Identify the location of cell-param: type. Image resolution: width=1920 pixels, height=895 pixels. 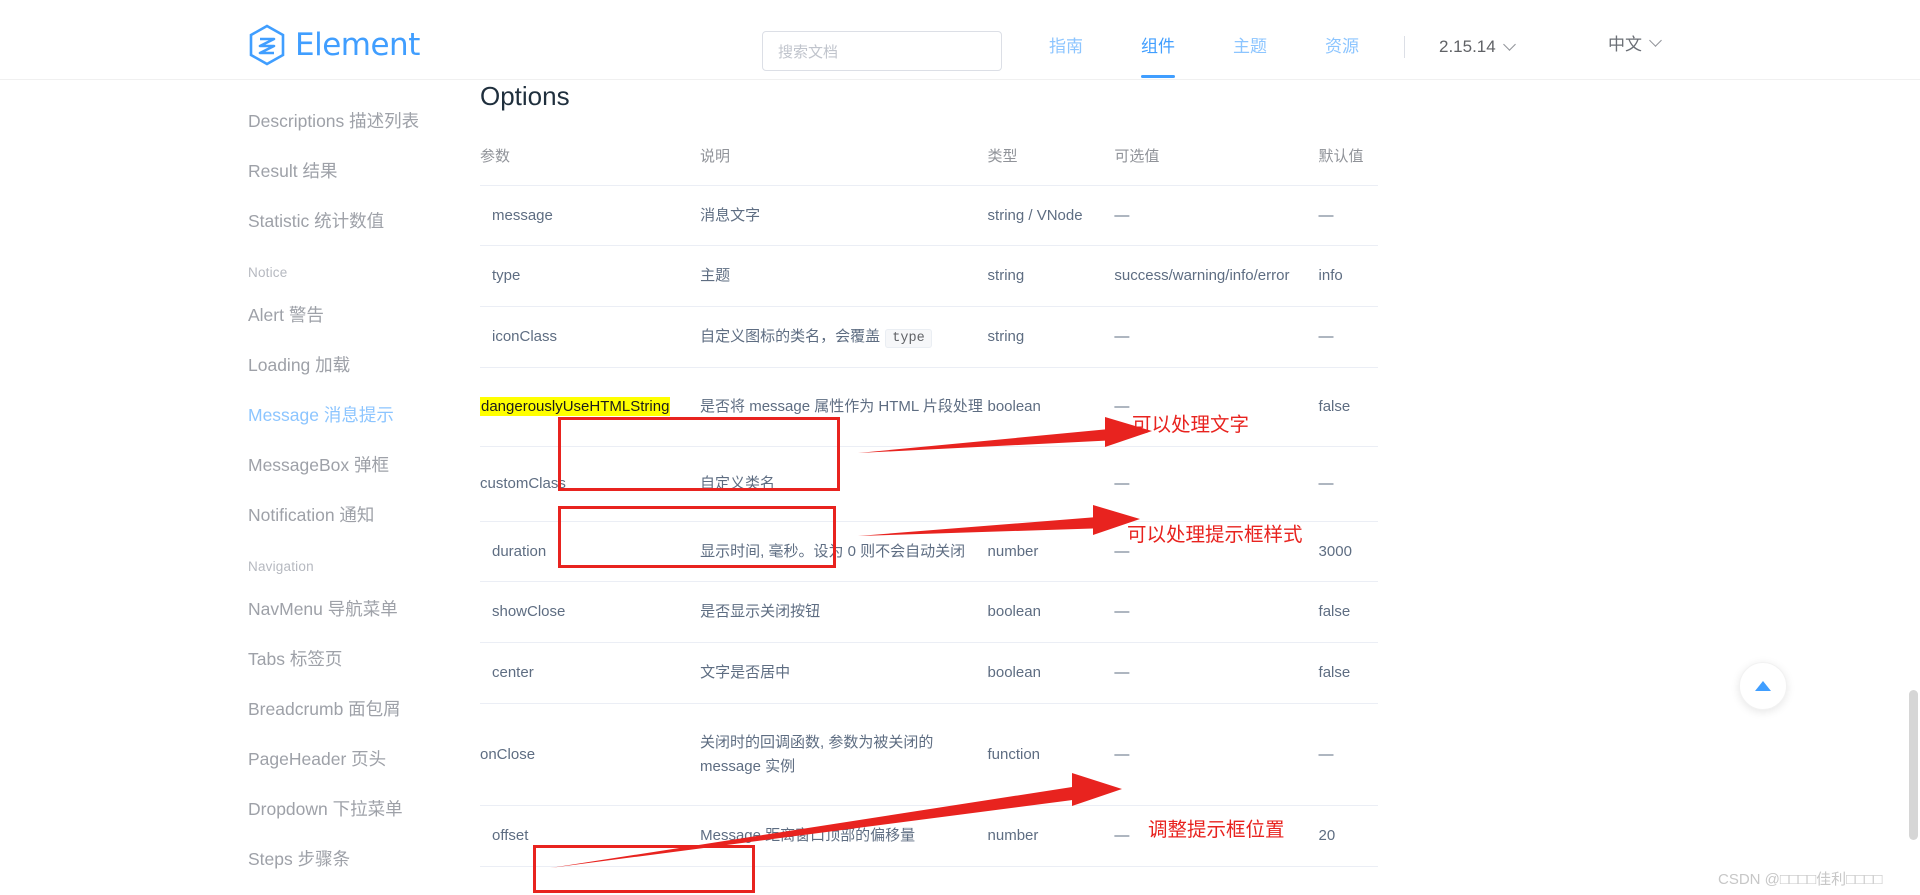
(506, 276).